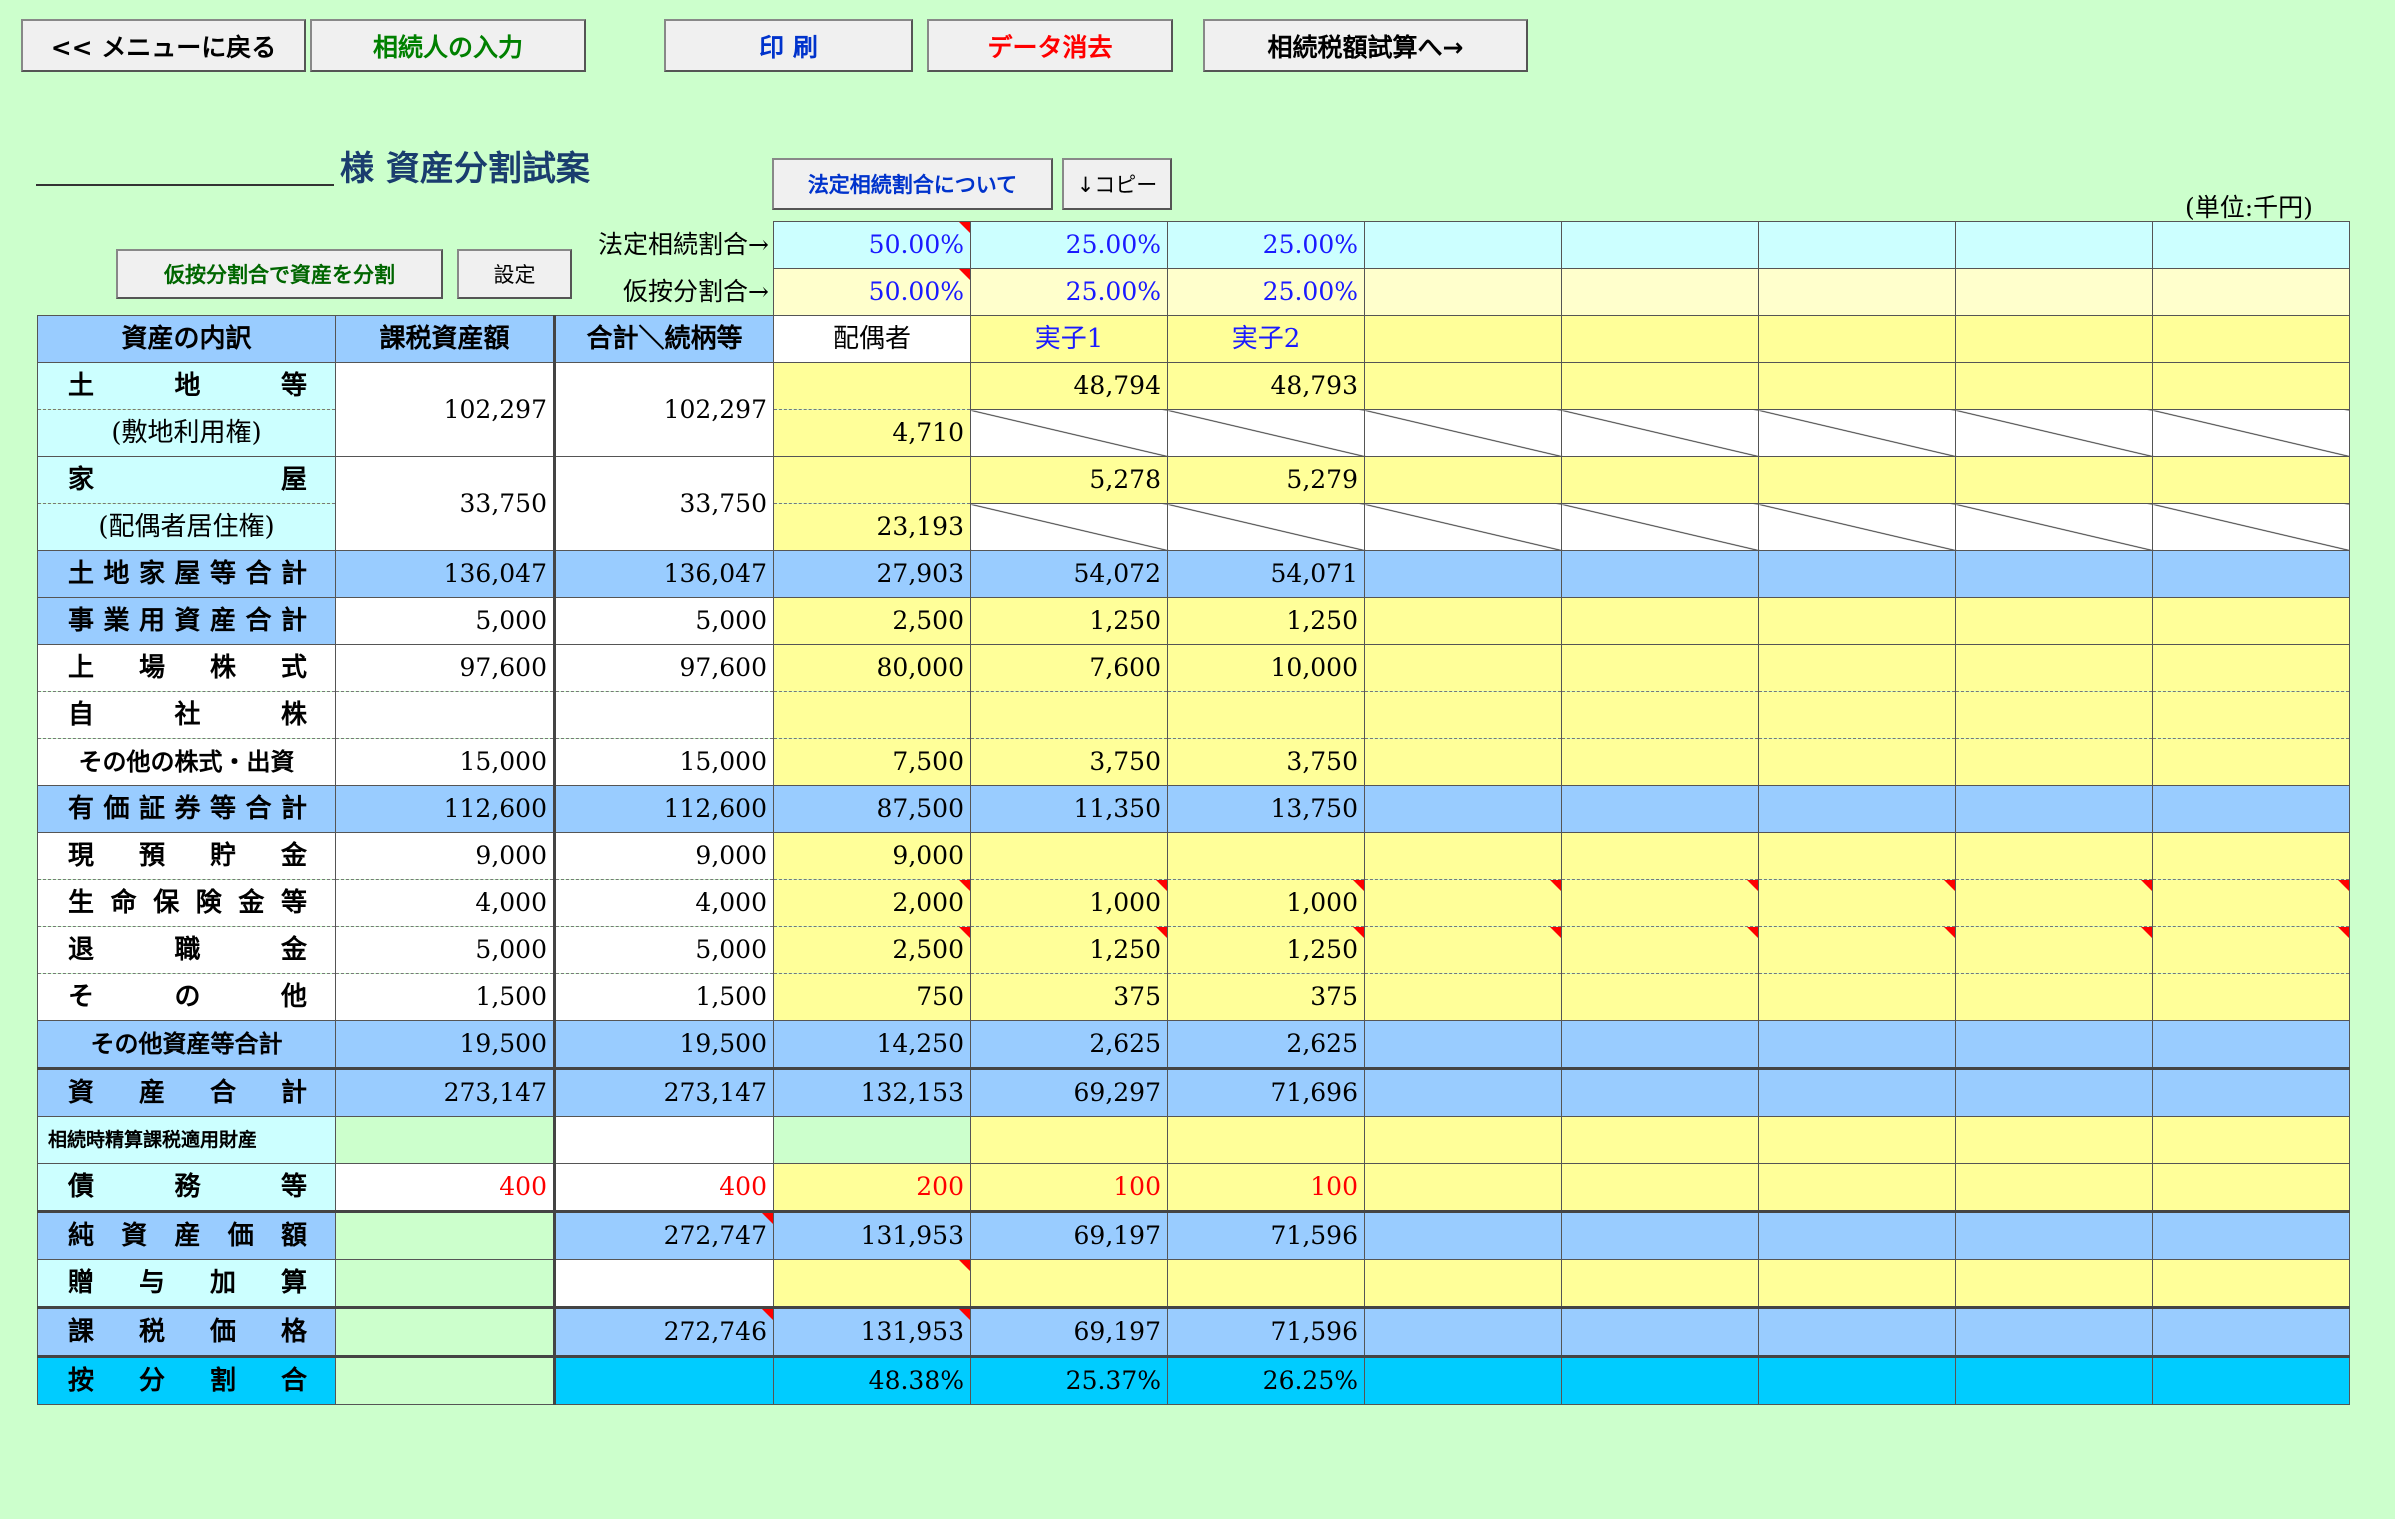  What do you see at coordinates (1266, 339) in the screenshot?
I see `header-child2: 実子2` at bounding box center [1266, 339].